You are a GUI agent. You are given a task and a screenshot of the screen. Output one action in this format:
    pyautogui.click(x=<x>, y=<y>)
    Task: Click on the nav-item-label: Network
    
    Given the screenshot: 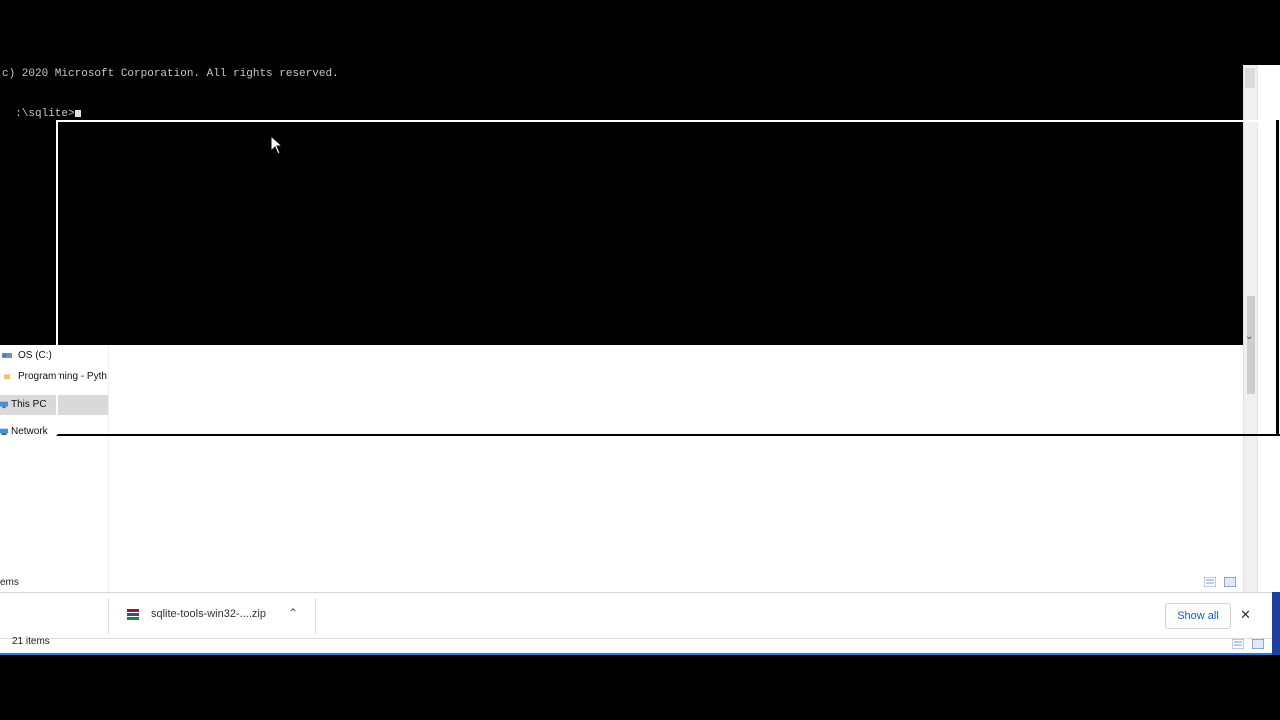 What is the action you would take?
    pyautogui.click(x=29, y=431)
    